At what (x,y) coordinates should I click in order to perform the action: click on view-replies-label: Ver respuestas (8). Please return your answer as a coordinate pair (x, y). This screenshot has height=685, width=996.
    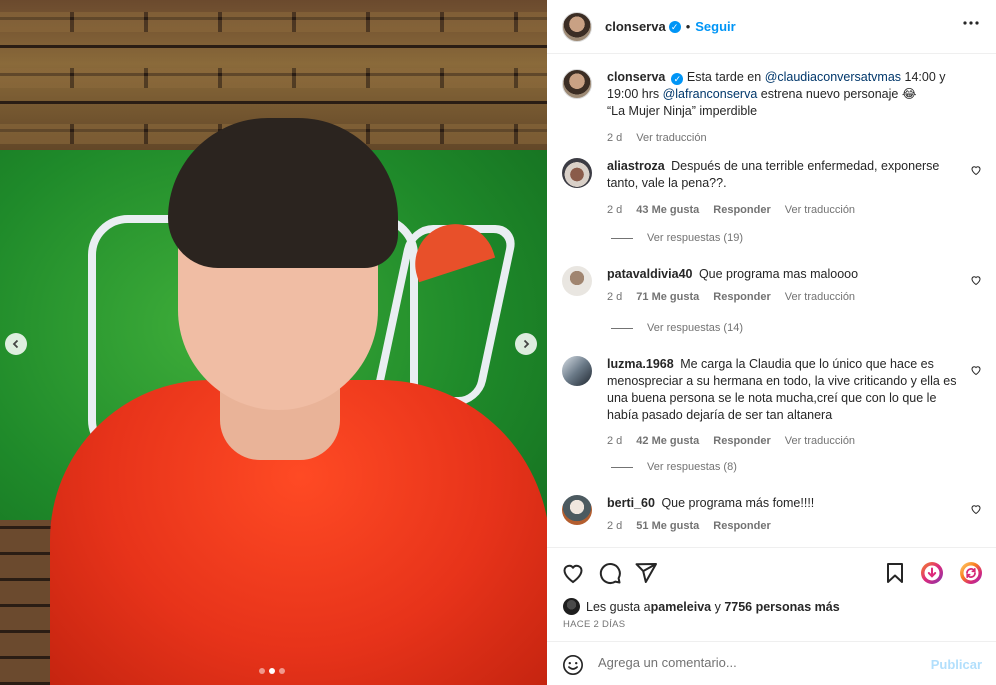
    Looking at the image, I should click on (692, 467).